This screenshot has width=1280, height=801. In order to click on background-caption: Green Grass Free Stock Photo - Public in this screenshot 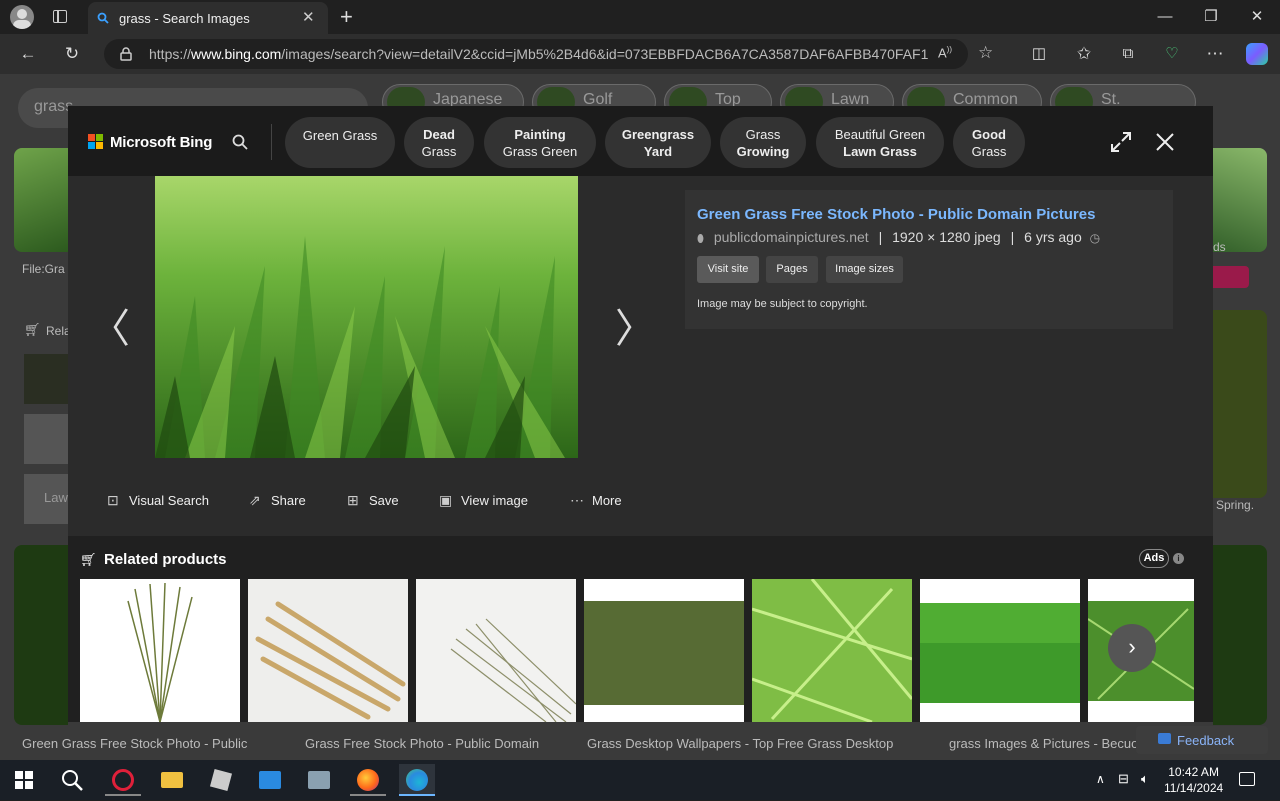, I will do `click(135, 743)`.